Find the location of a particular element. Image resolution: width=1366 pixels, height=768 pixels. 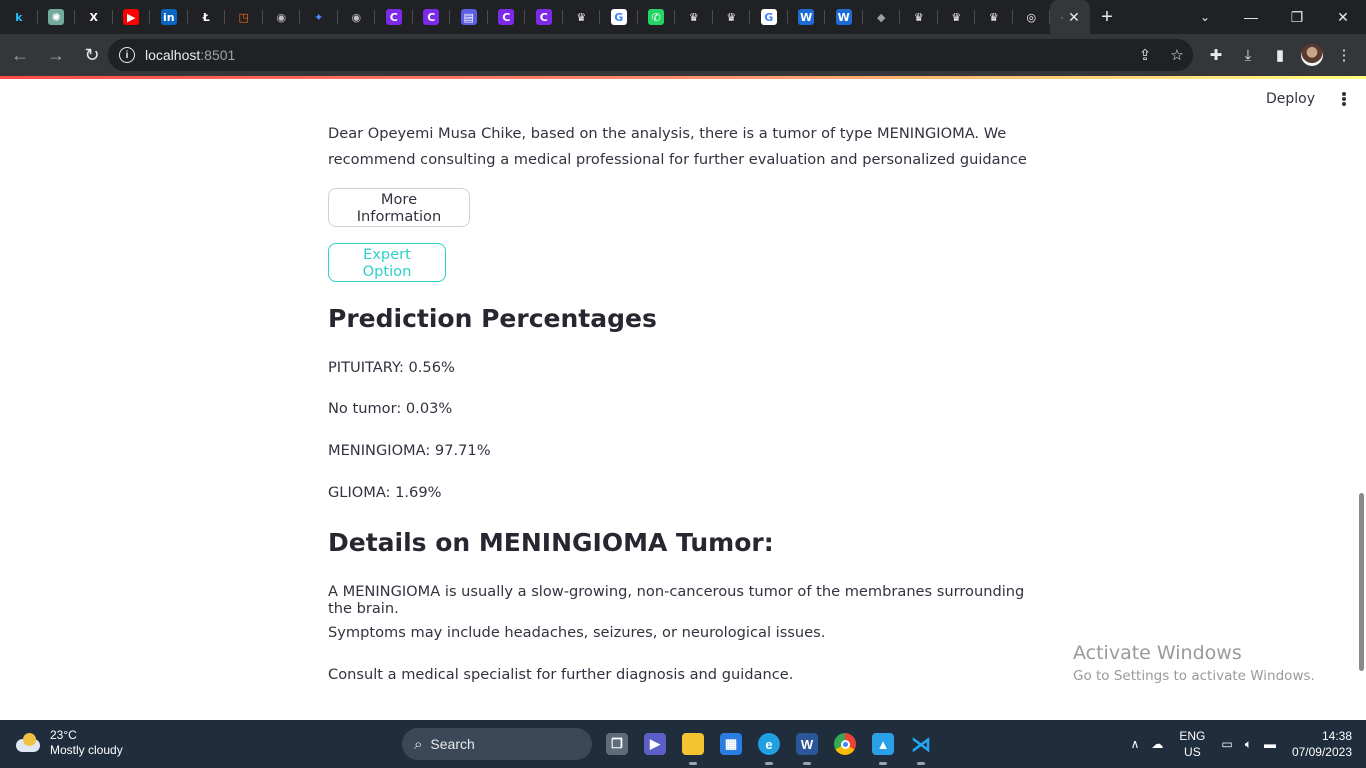

vscode-icon: ⋊ is located at coordinates (921, 745).